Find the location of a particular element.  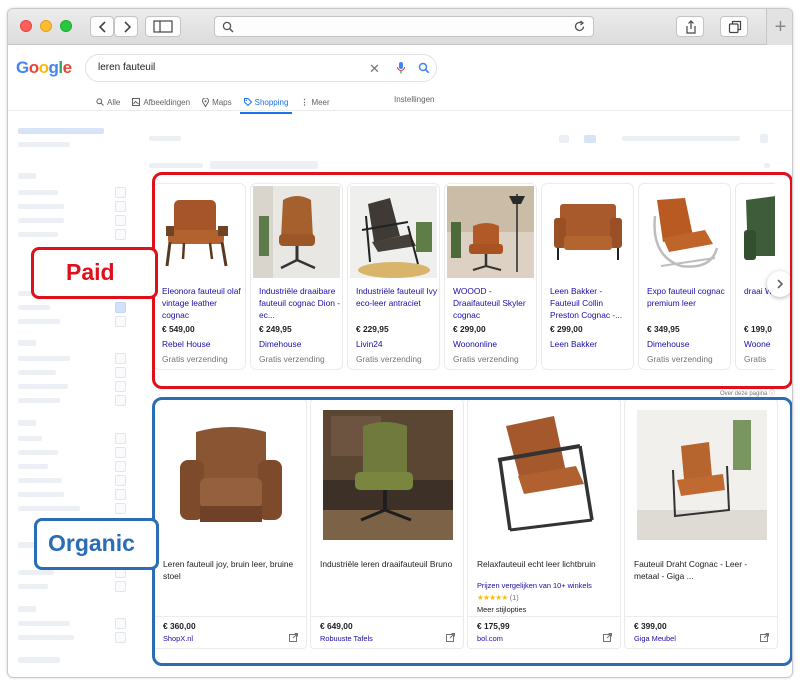

reload-icon is located at coordinates (579, 26).